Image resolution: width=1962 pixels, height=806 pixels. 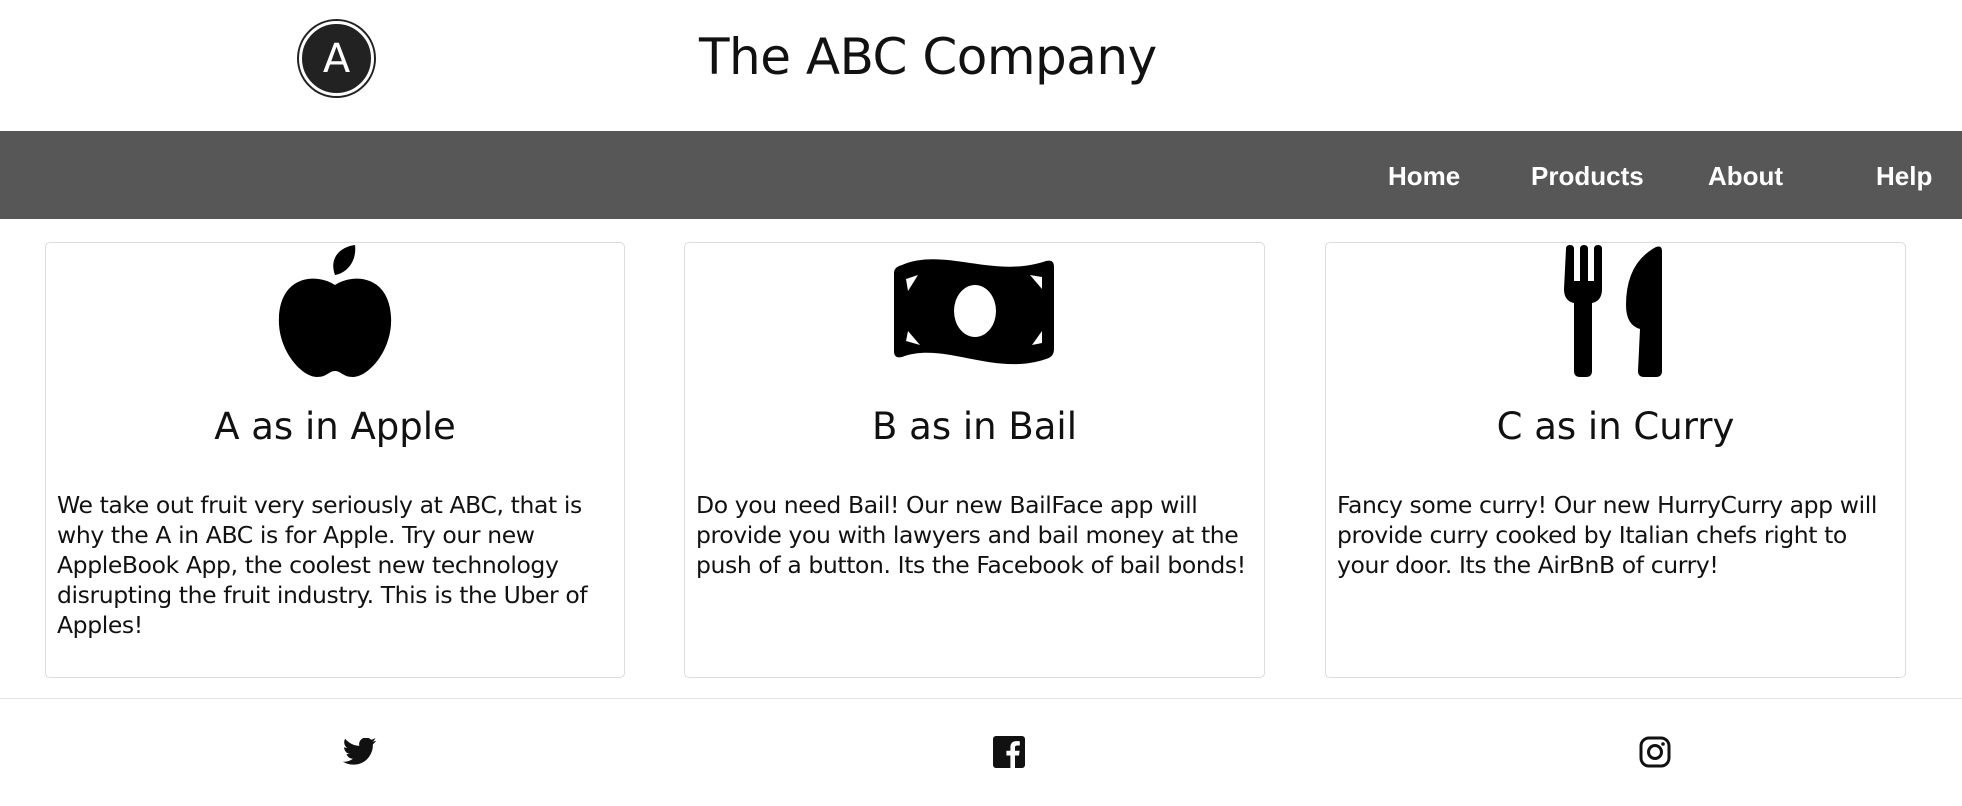 I want to click on company-logo: A, so click(x=336, y=58).